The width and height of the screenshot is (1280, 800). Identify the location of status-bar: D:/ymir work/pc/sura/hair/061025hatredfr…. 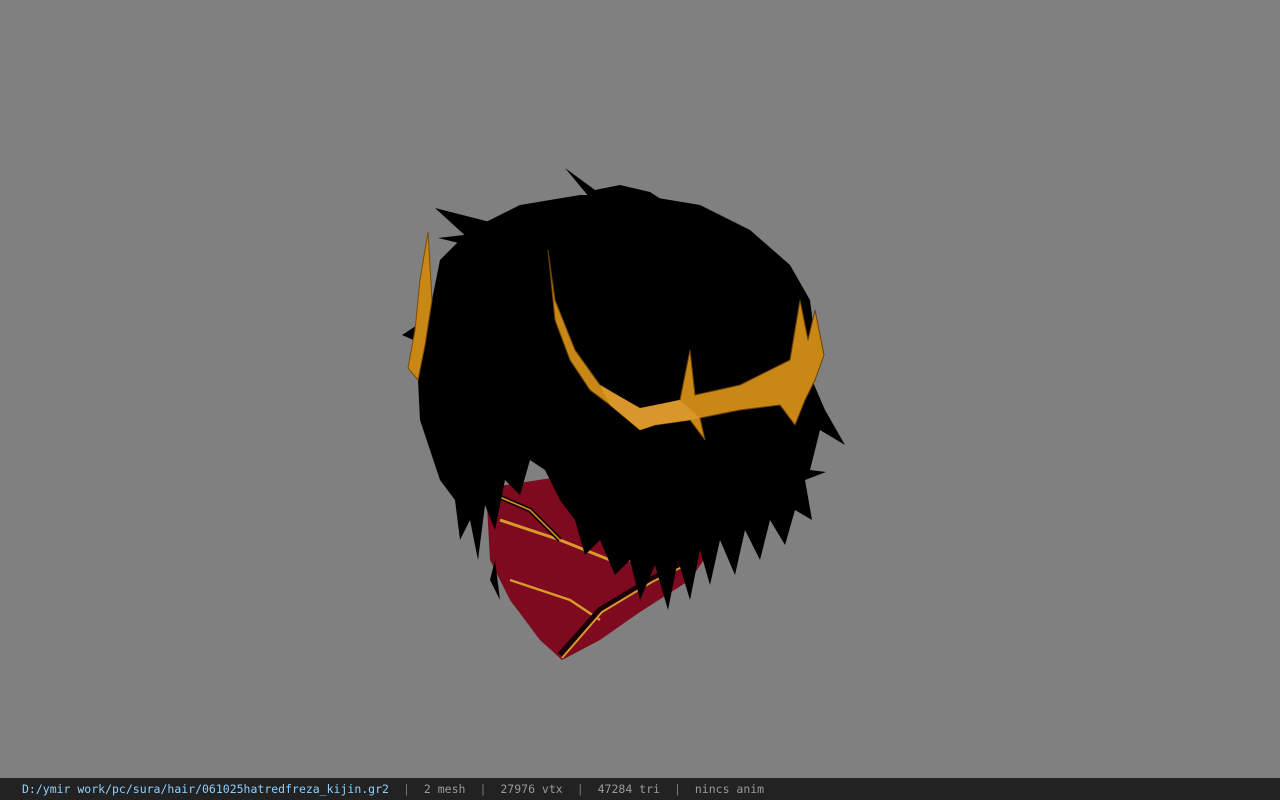
(640, 789).